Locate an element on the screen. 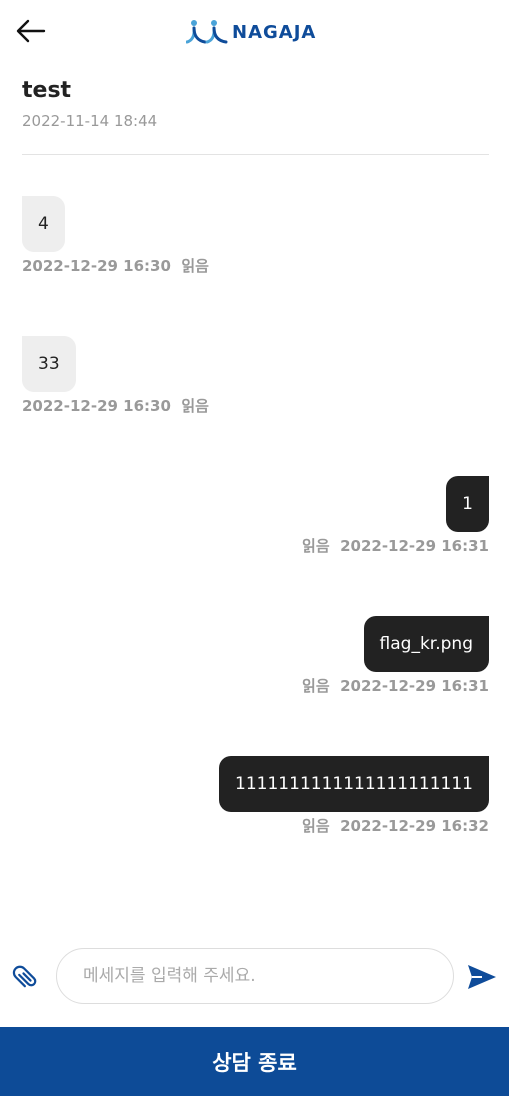 Image resolution: width=509 pixels, height=1096 pixels. message-time: 2022-12-29 16:32 is located at coordinates (414, 826).